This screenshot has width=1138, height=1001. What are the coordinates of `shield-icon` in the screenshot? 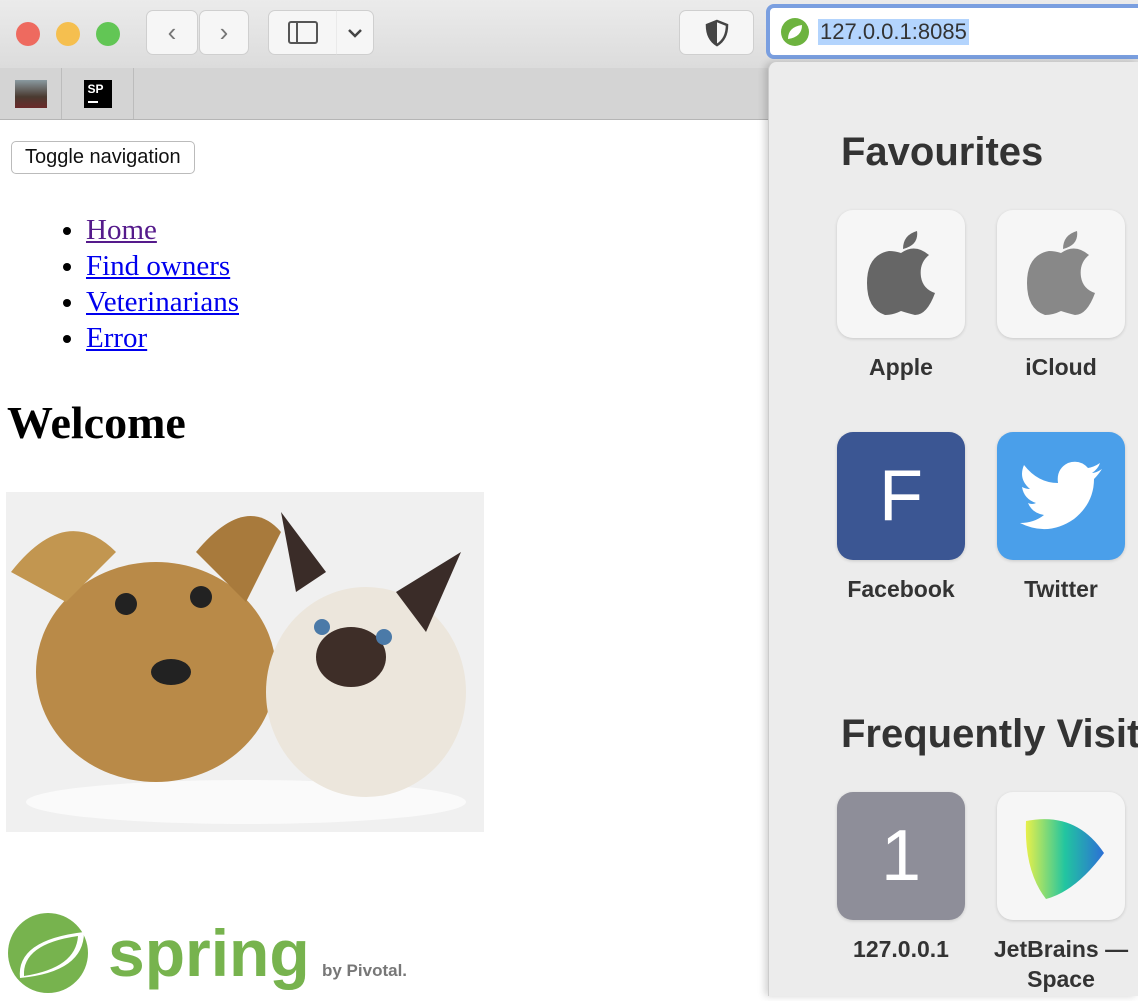 It's located at (716, 32).